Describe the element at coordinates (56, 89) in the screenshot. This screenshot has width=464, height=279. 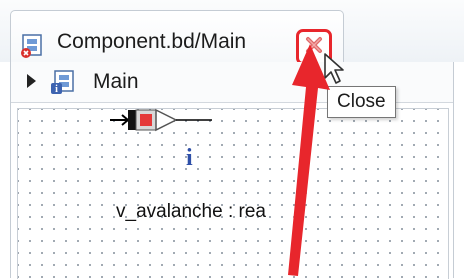
I see `svg-text: i` at that location.